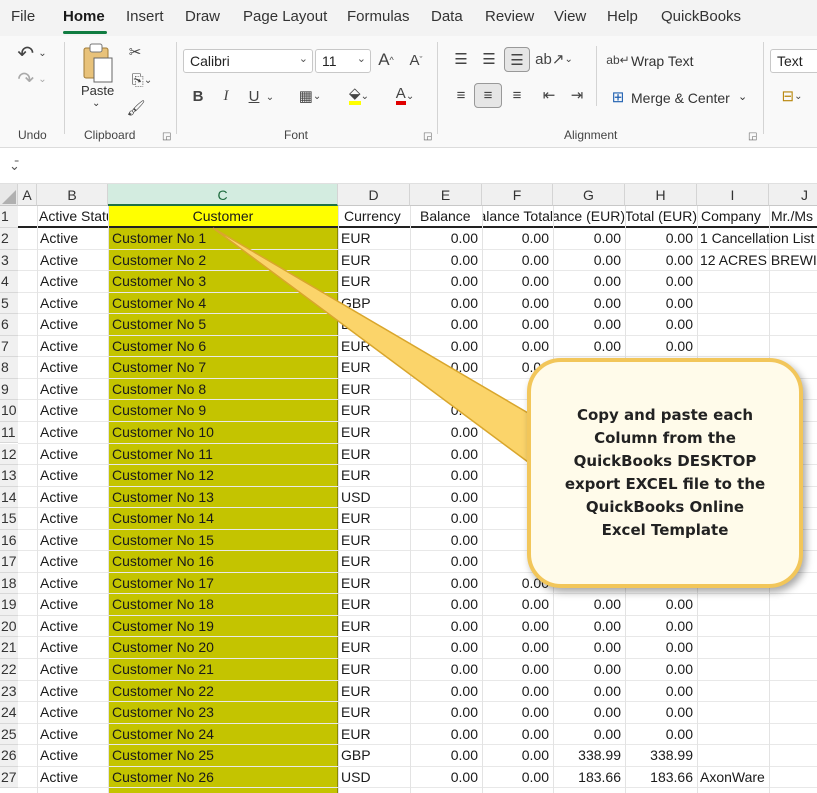 The width and height of the screenshot is (817, 793). What do you see at coordinates (9, 282) in the screenshot?
I see `row-header: 4` at bounding box center [9, 282].